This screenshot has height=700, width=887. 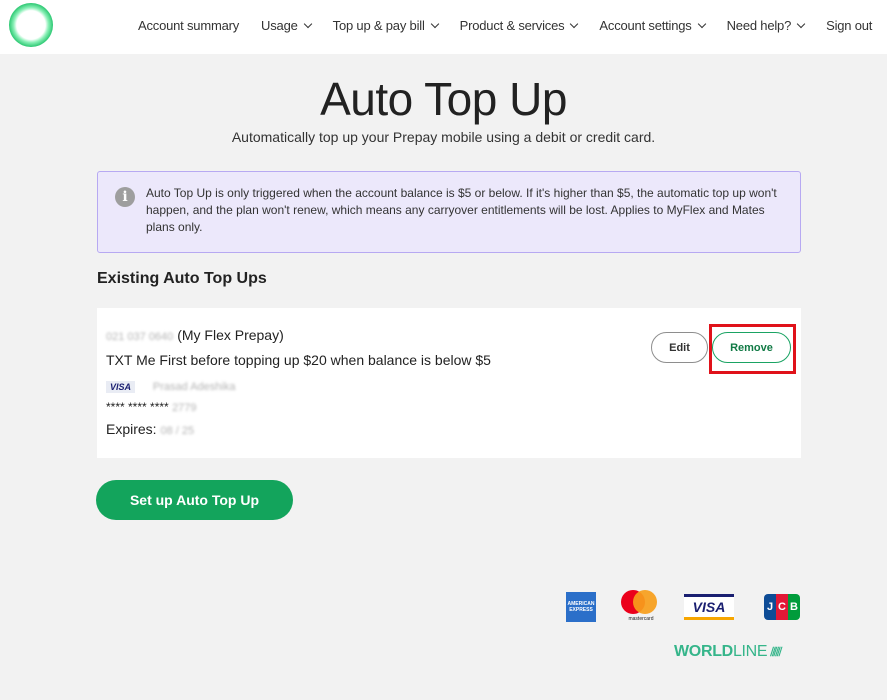 I want to click on visa-logo-icon: VISA, so click(x=709, y=607).